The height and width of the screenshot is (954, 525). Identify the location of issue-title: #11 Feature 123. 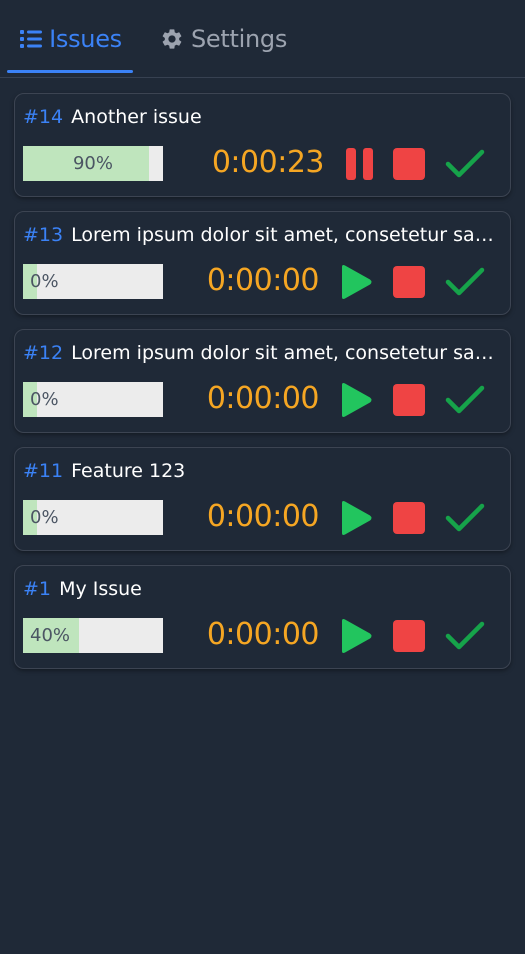
(263, 471).